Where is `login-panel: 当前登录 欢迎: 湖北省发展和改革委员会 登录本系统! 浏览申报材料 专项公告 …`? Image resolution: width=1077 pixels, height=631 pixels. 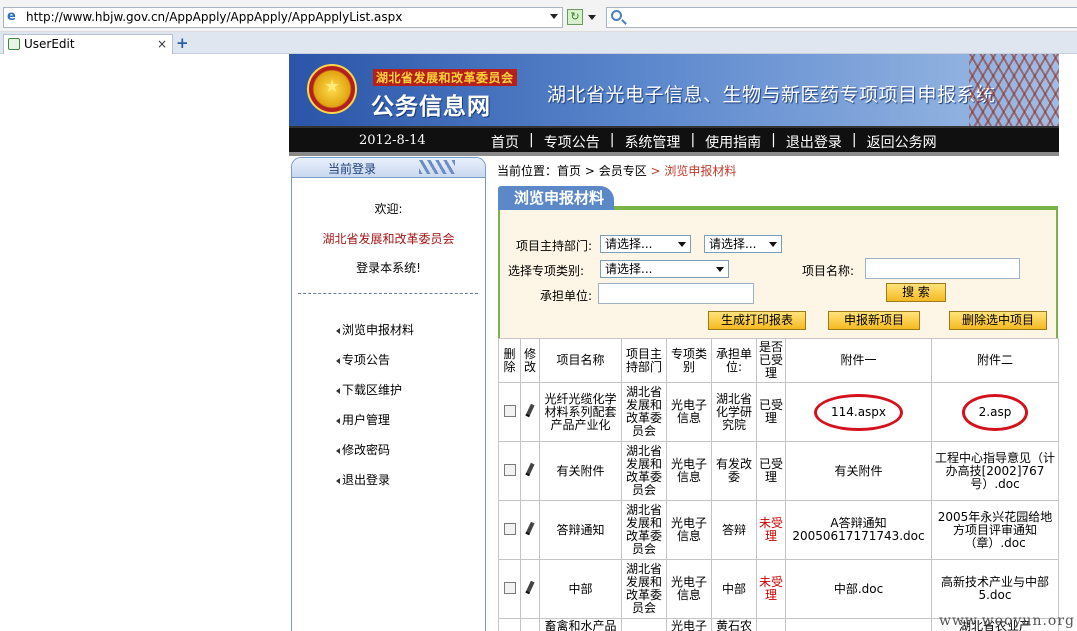
login-panel: 当前登录 欢迎: 湖北省发展和改革委员会 登录本系统! 浏览申报材料 专项公告 … is located at coordinates (388, 394).